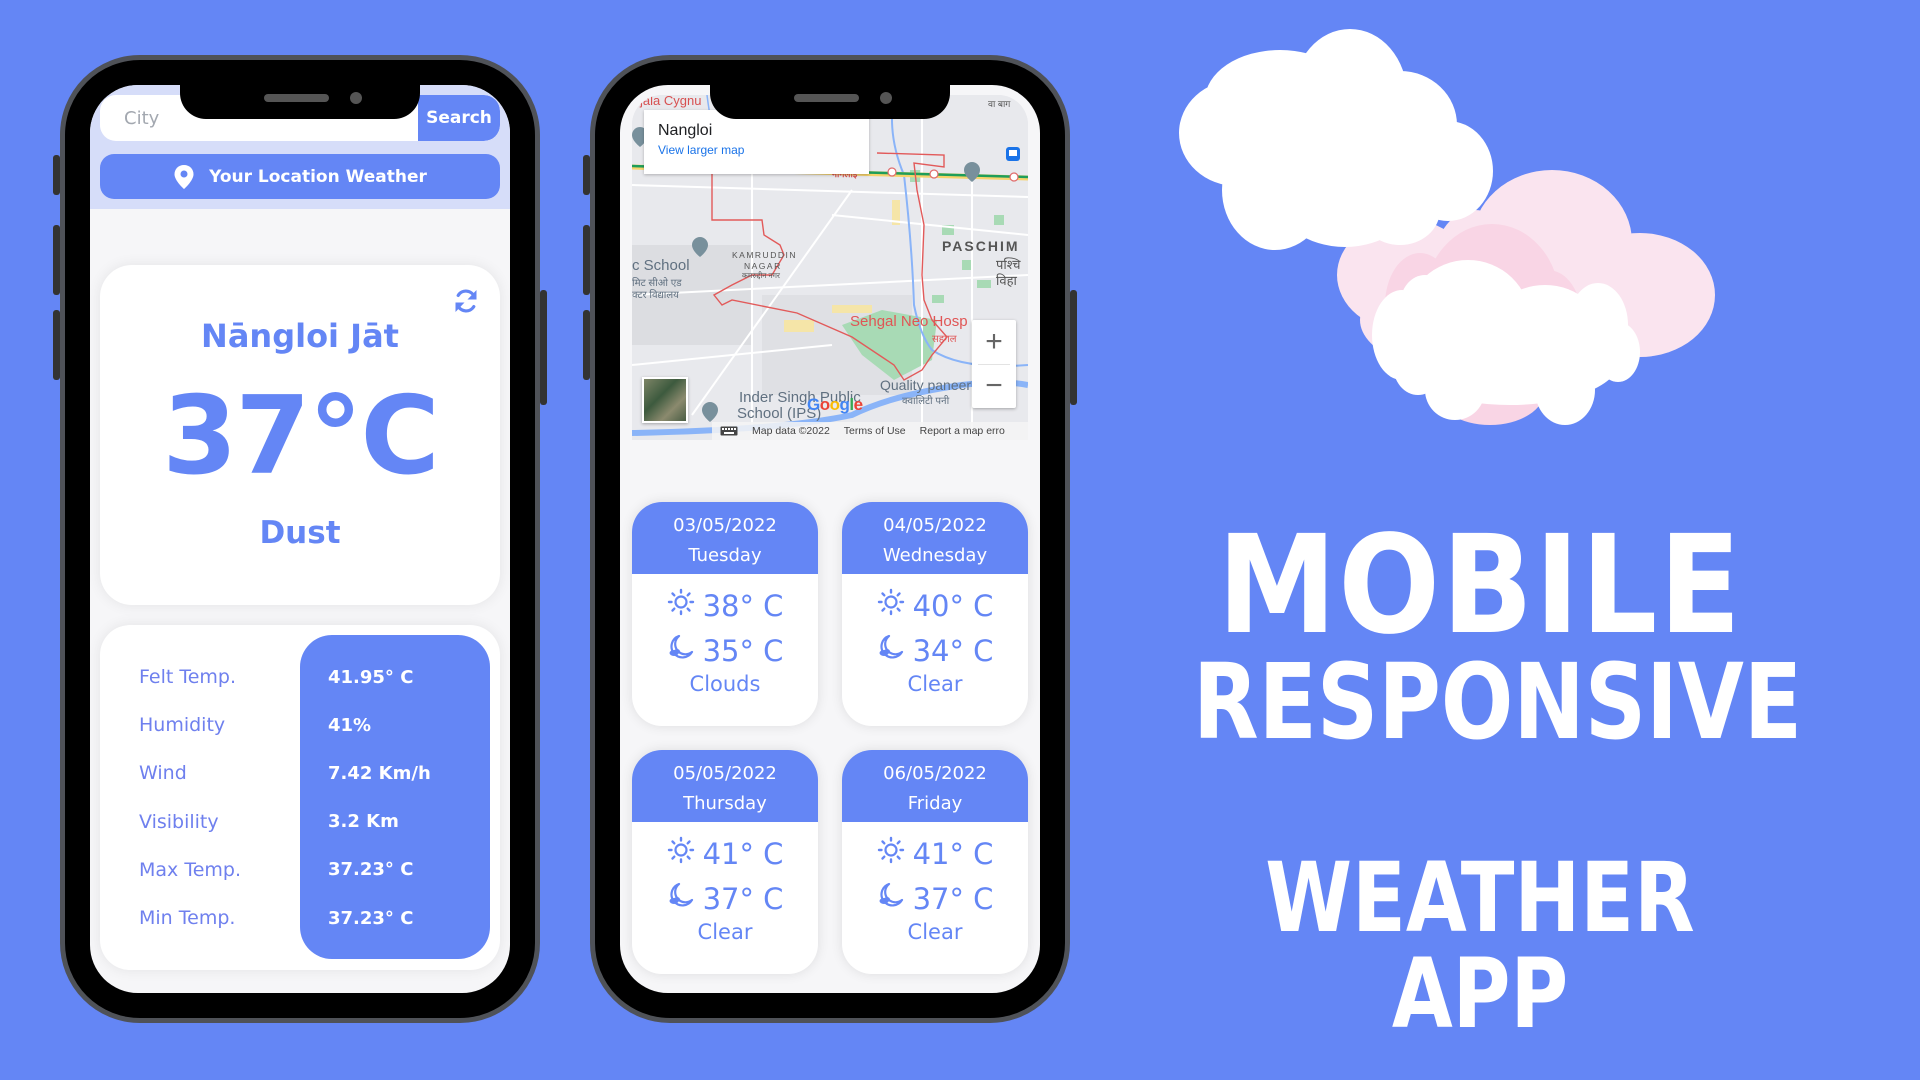  I want to click on detail-value-visibility: 3.2 Km, so click(363, 822).